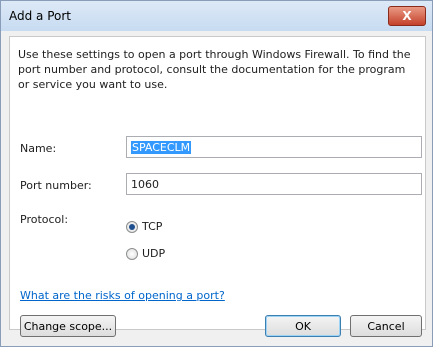 The image size is (433, 347). What do you see at coordinates (152, 226) in the screenshot?
I see `protocol-tcp-label: TCP` at bounding box center [152, 226].